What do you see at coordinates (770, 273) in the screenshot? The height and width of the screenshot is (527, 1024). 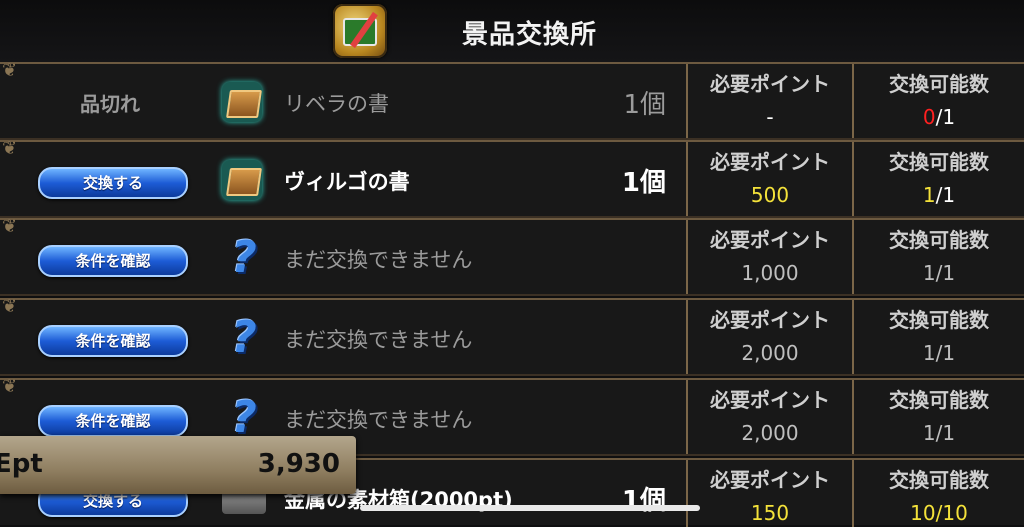 I see `required-points-value: 1,000` at bounding box center [770, 273].